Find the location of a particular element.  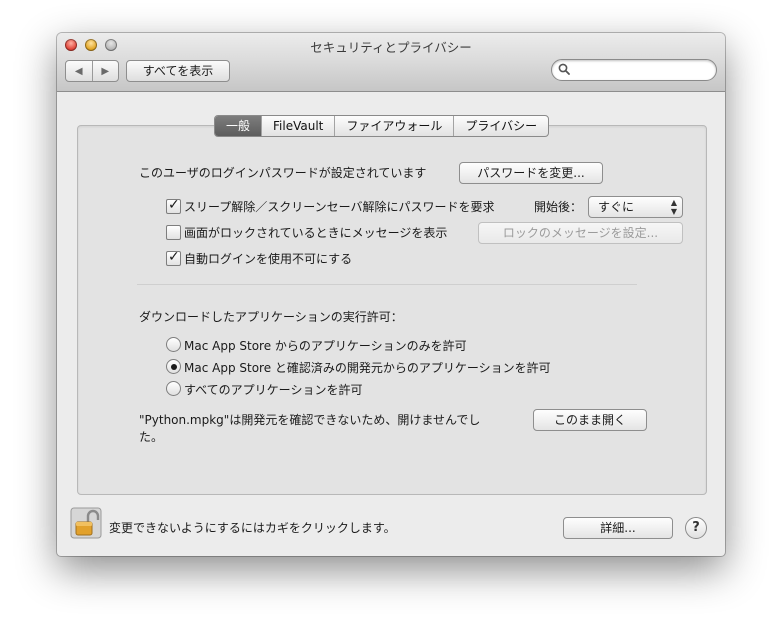

password-delay-value: すぐに is located at coordinates (616, 207).